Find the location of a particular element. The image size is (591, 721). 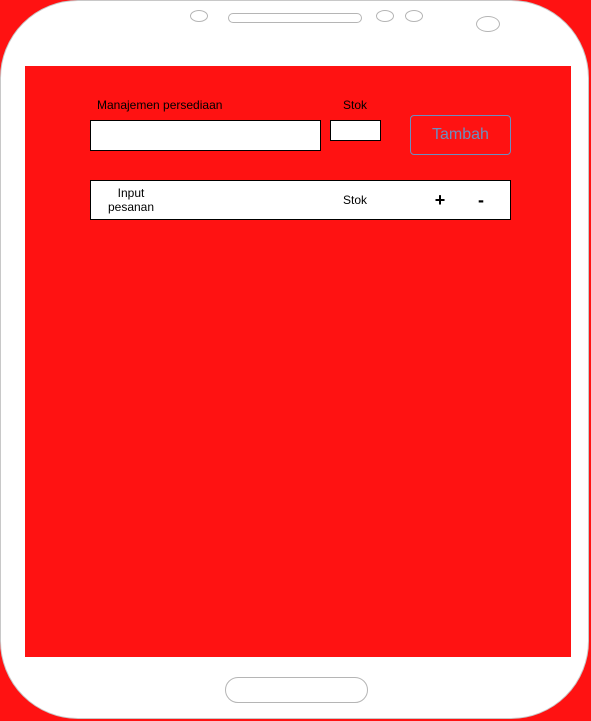

home-button is located at coordinates (296, 690).